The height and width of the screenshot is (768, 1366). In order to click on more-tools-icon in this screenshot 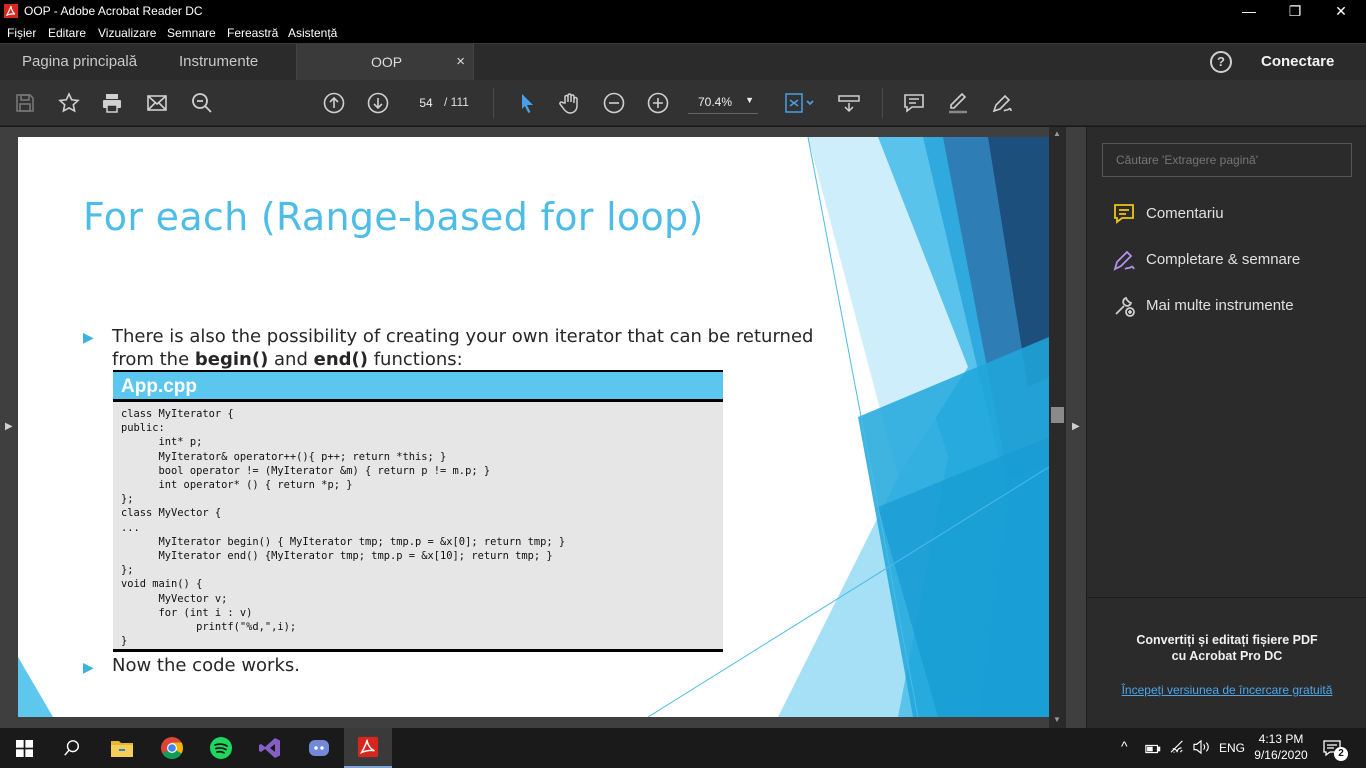, I will do `click(1125, 306)`.